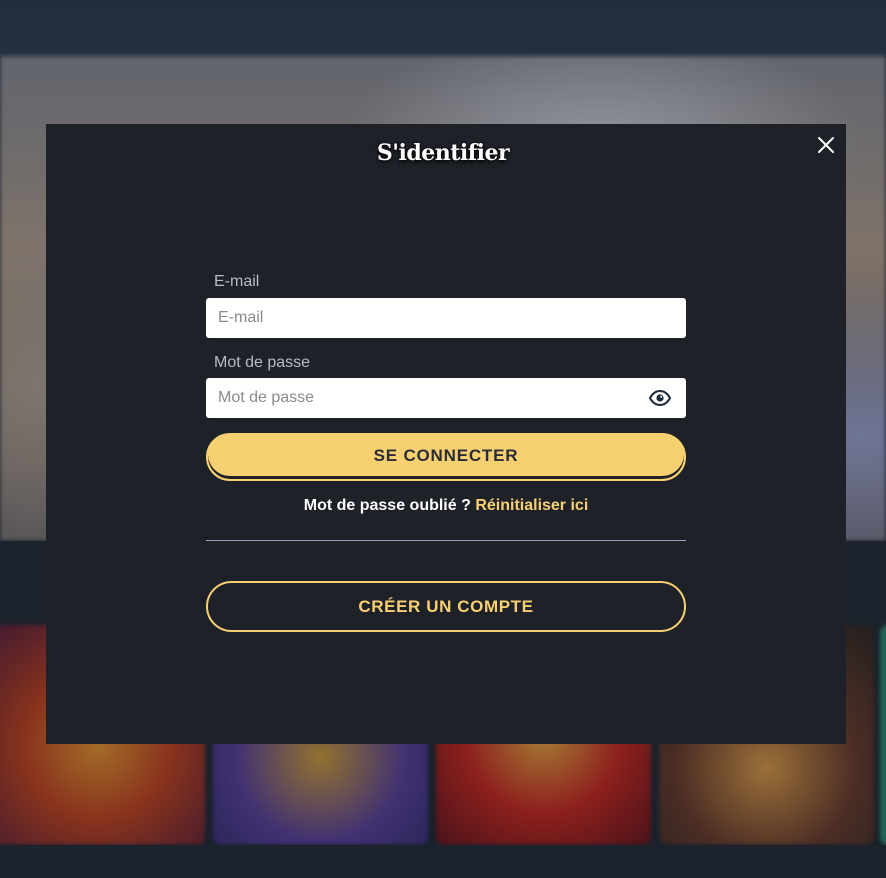 This screenshot has height=878, width=886. I want to click on forgot-password-row: Mot de passe oublié ? Réinitialiser ici, so click(446, 506).